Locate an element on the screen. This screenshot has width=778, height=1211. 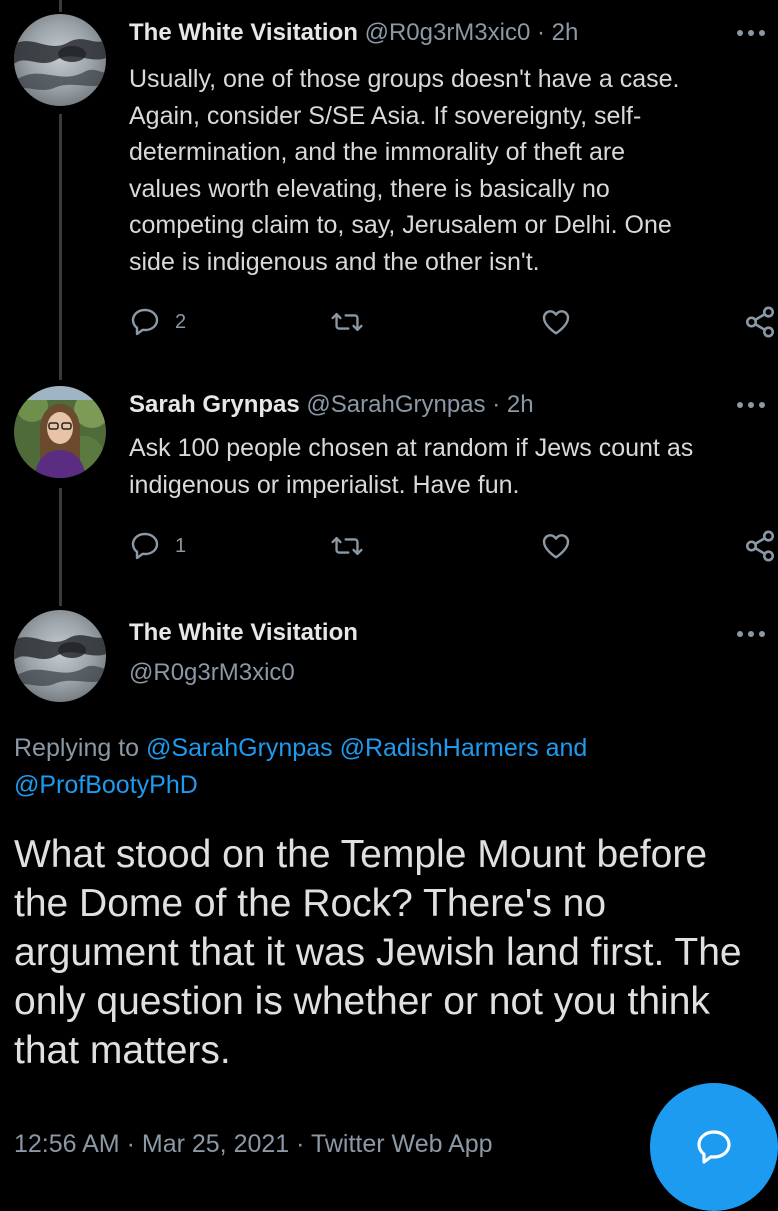
tweet-date: Mar 25, 2021 is located at coordinates (215, 1144).